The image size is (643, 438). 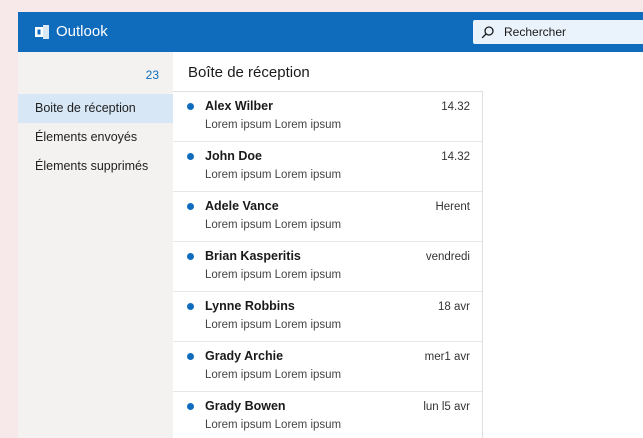 What do you see at coordinates (446, 407) in the screenshot?
I see `message-time: lun l5 avr` at bounding box center [446, 407].